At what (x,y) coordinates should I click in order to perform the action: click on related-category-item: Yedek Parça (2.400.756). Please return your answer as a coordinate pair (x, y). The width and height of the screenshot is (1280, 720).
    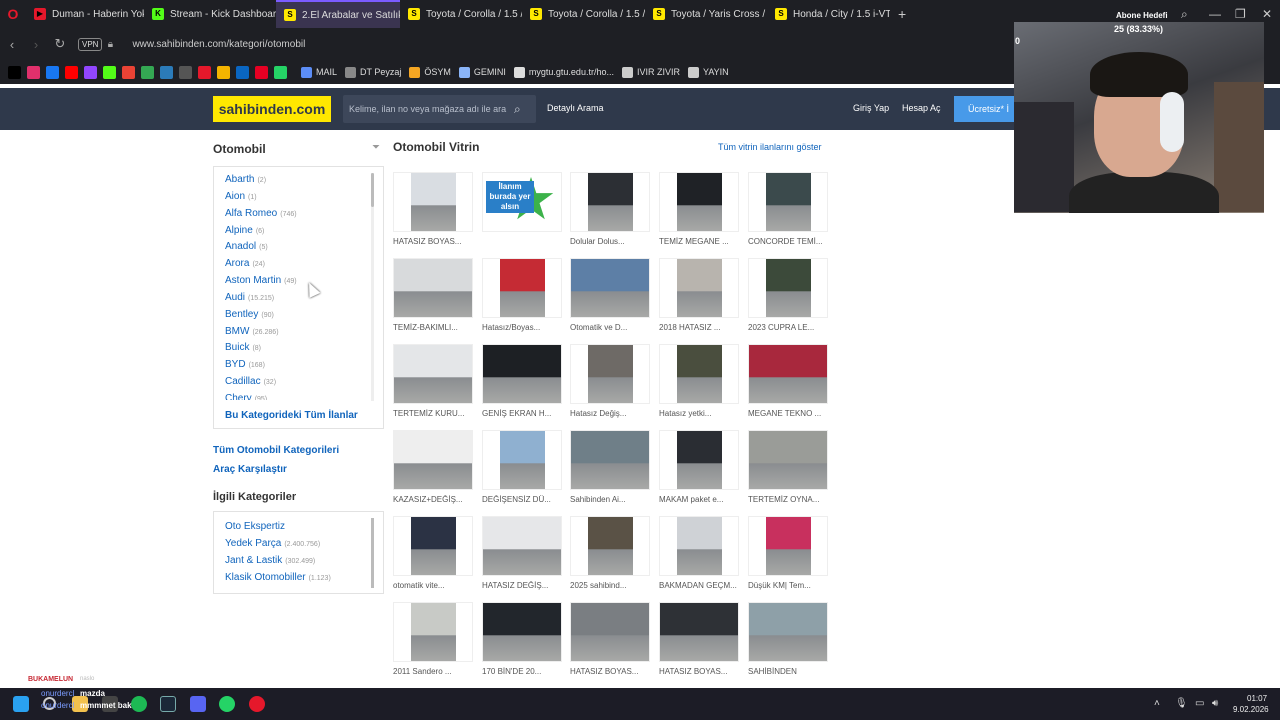
    Looking at the image, I should click on (272, 543).